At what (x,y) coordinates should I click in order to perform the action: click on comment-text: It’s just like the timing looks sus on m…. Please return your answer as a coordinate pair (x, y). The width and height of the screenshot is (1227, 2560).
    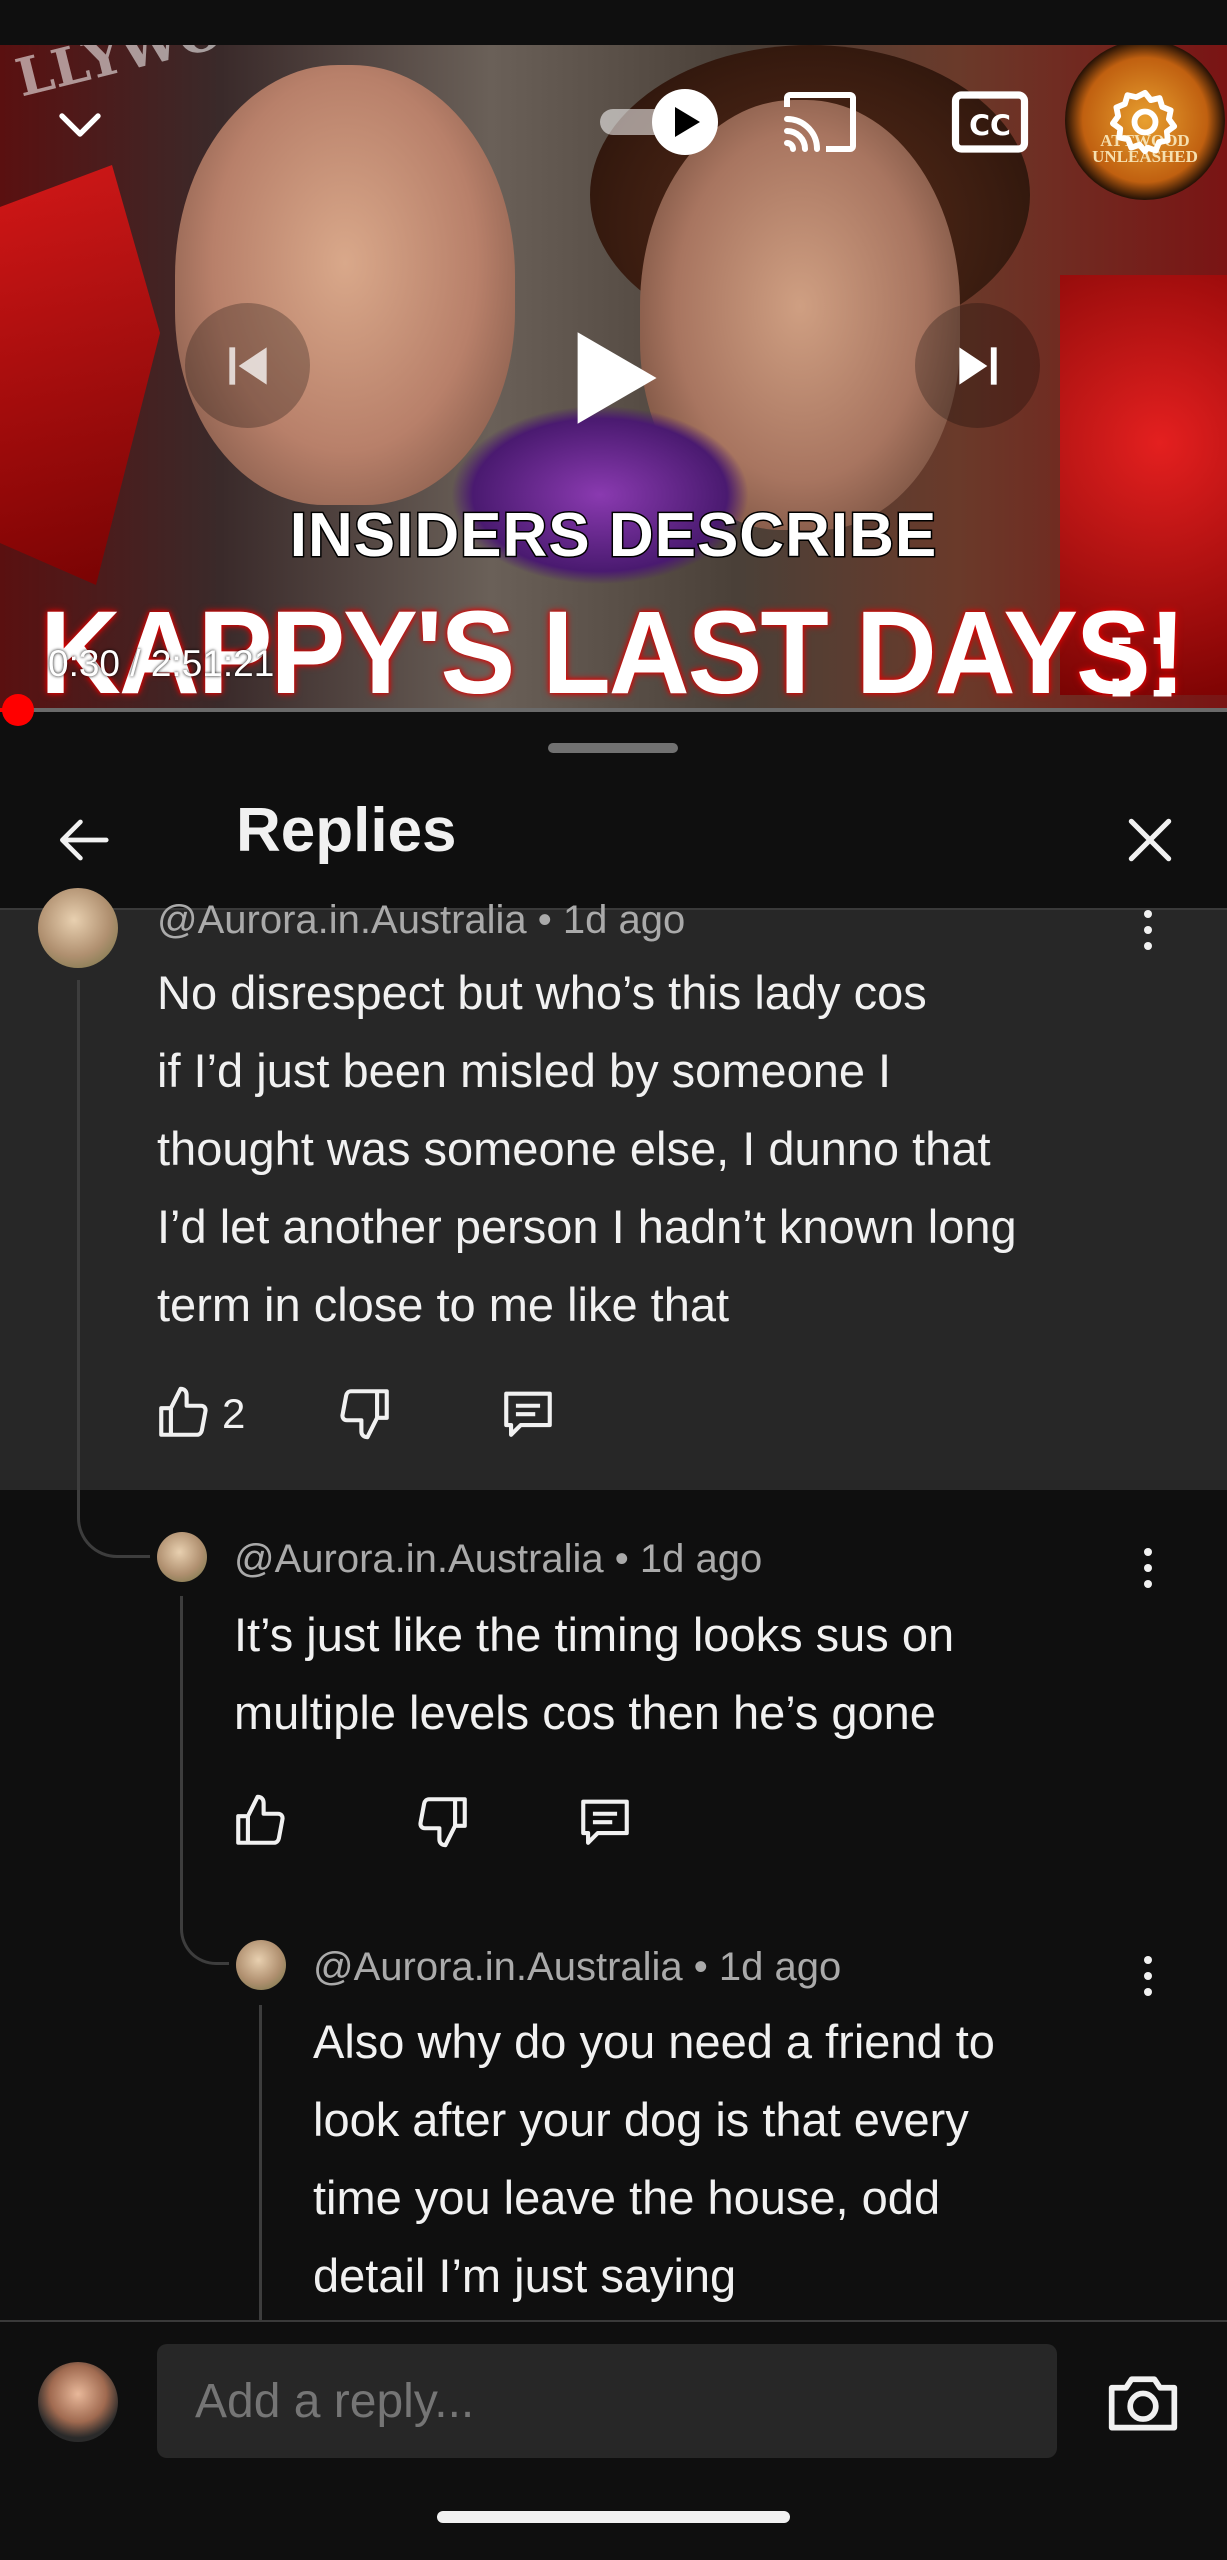
    Looking at the image, I should click on (714, 1674).